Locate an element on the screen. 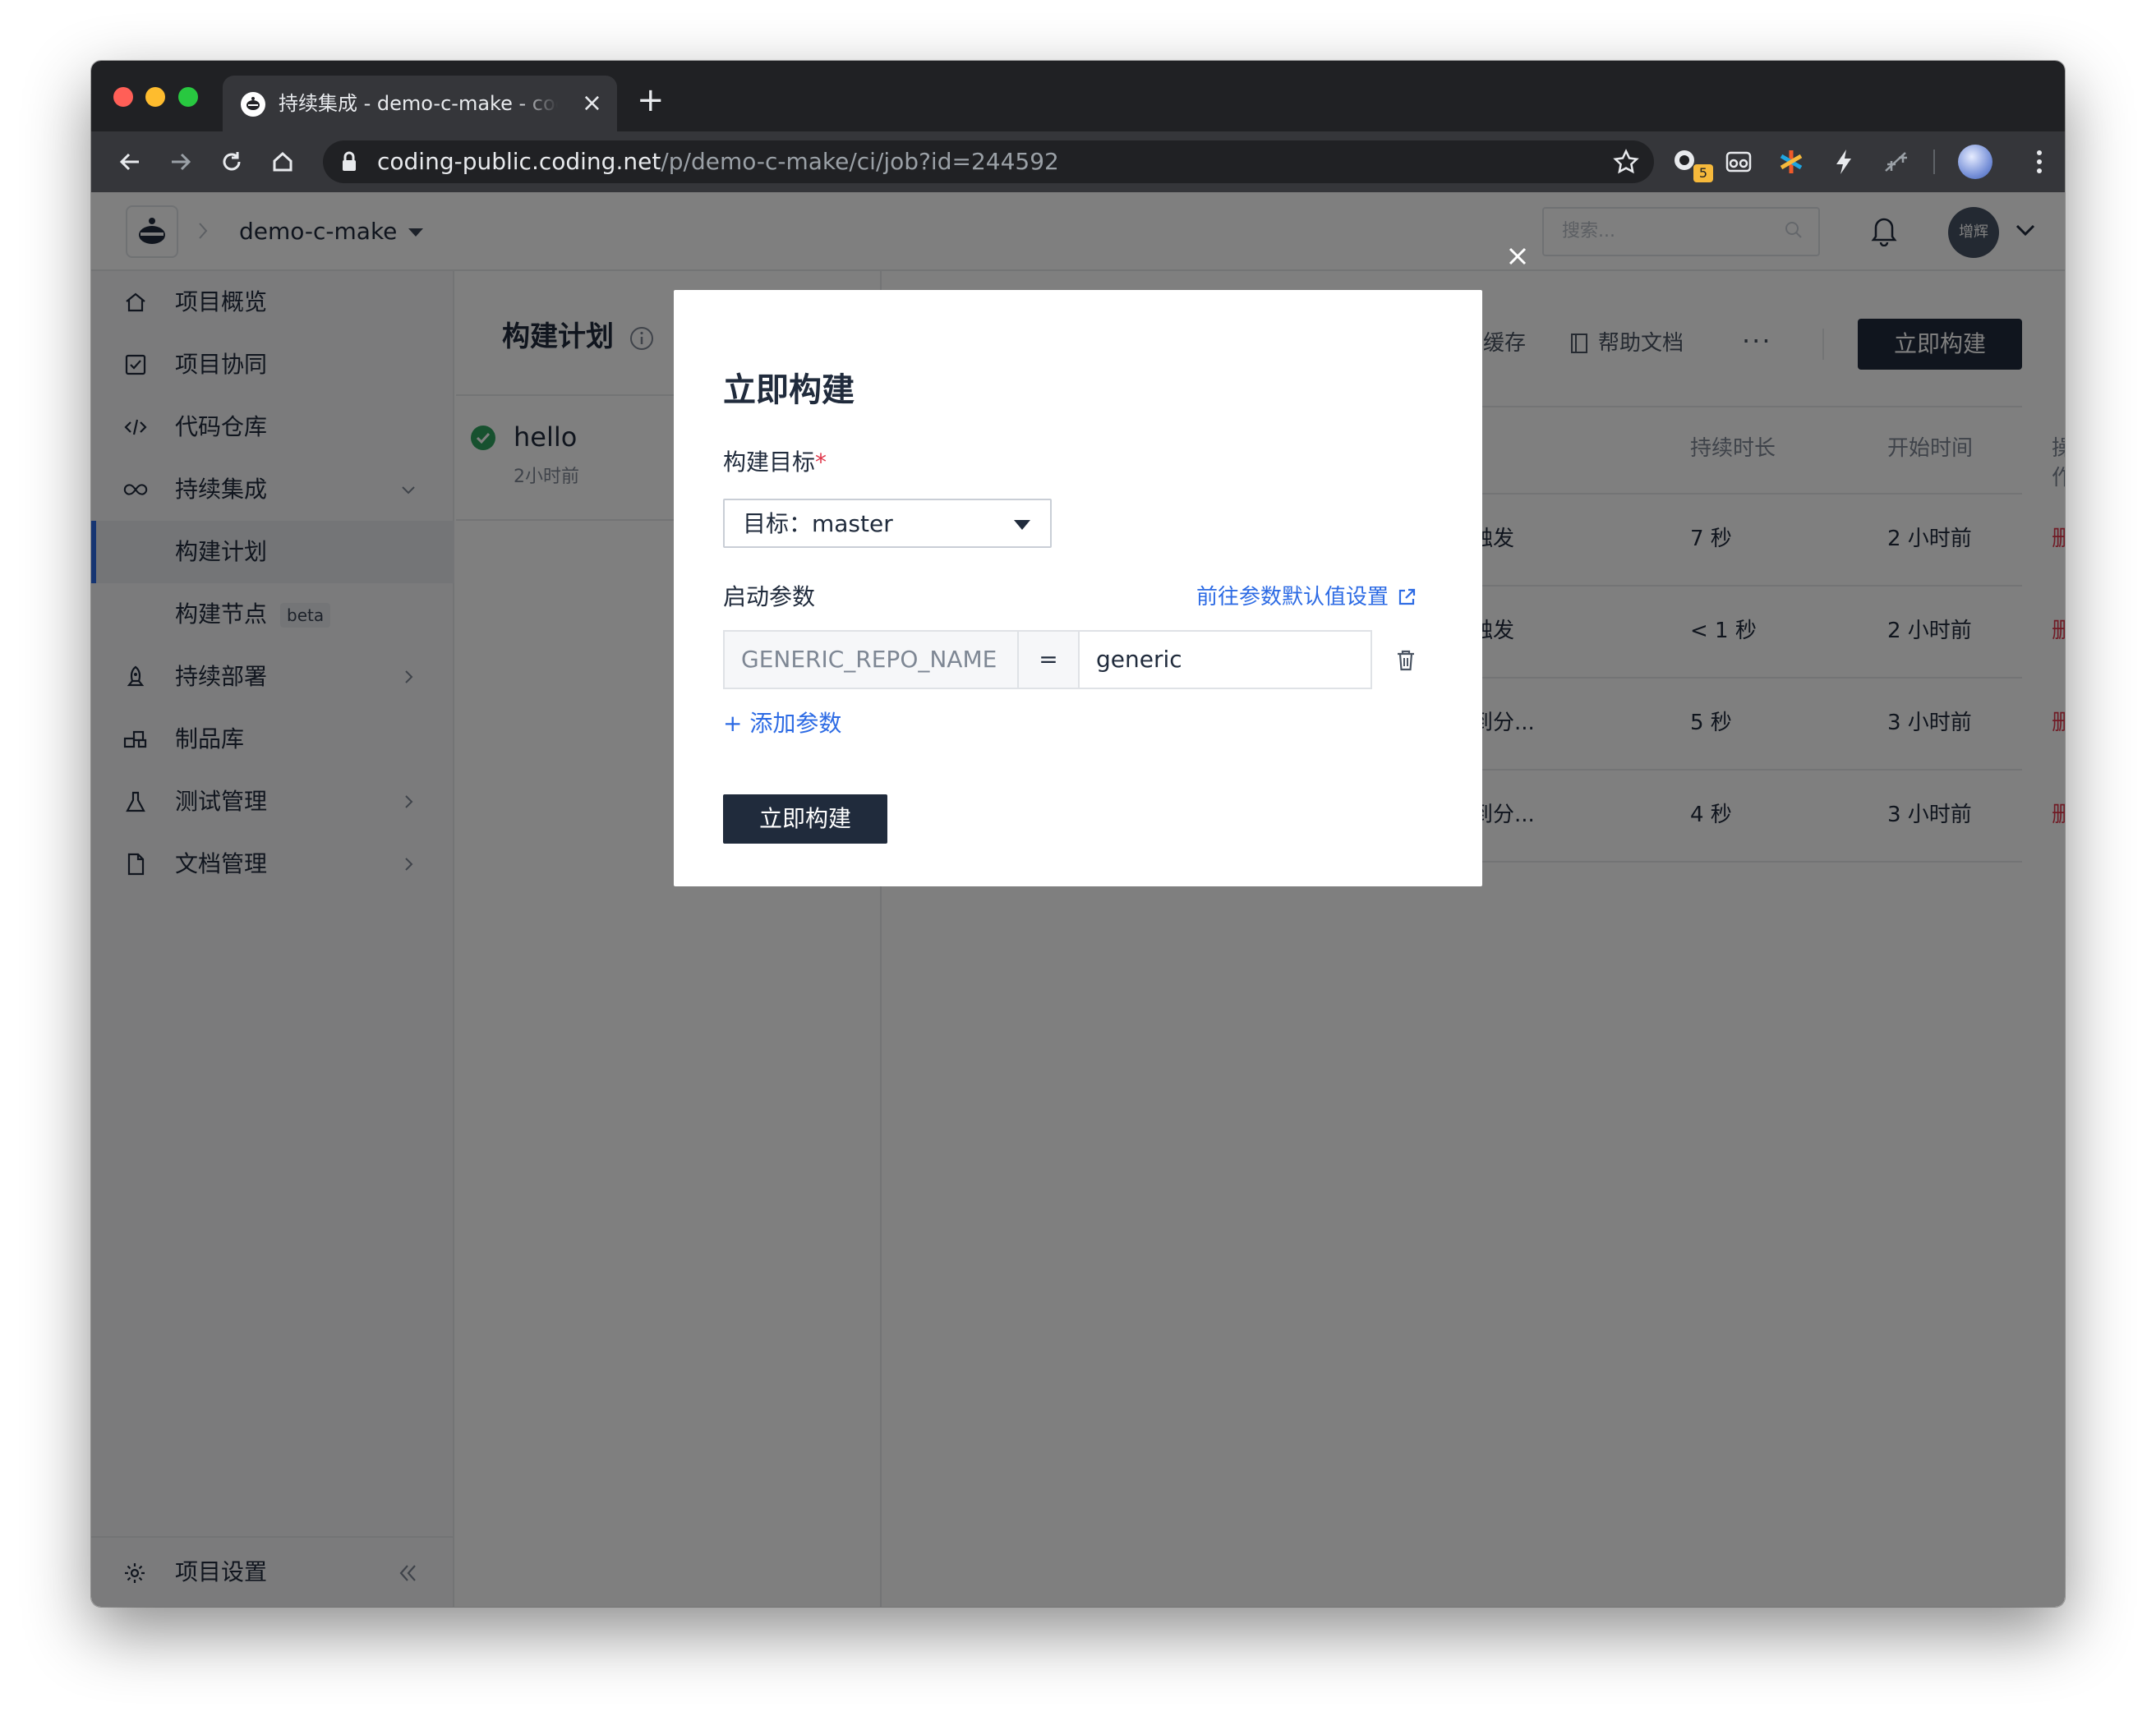  extension-glasses-icon is located at coordinates (1738, 161).